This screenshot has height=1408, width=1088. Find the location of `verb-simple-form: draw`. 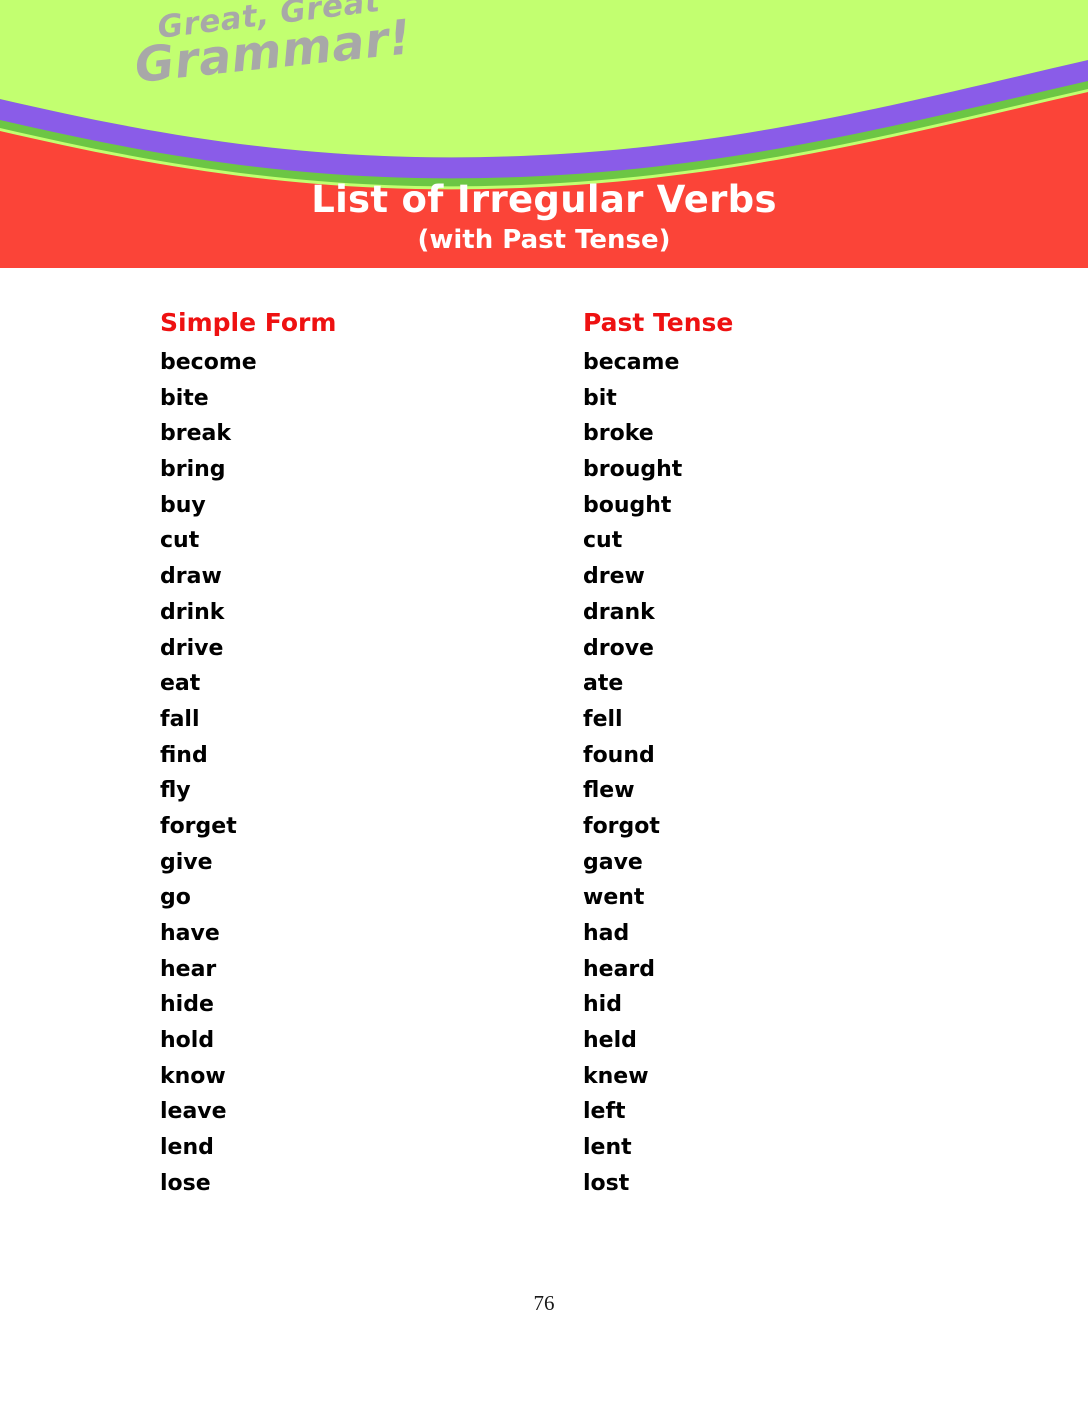

verb-simple-form: draw is located at coordinates (191, 577).